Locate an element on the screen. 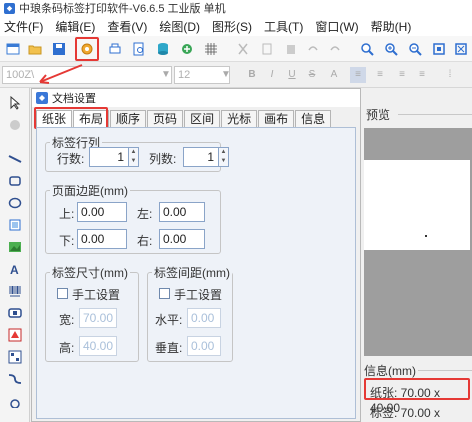 Image resolution: width=472 pixels, height=422 pixels. line-spacing-icon: ⁞ is located at coordinates (450, 75).